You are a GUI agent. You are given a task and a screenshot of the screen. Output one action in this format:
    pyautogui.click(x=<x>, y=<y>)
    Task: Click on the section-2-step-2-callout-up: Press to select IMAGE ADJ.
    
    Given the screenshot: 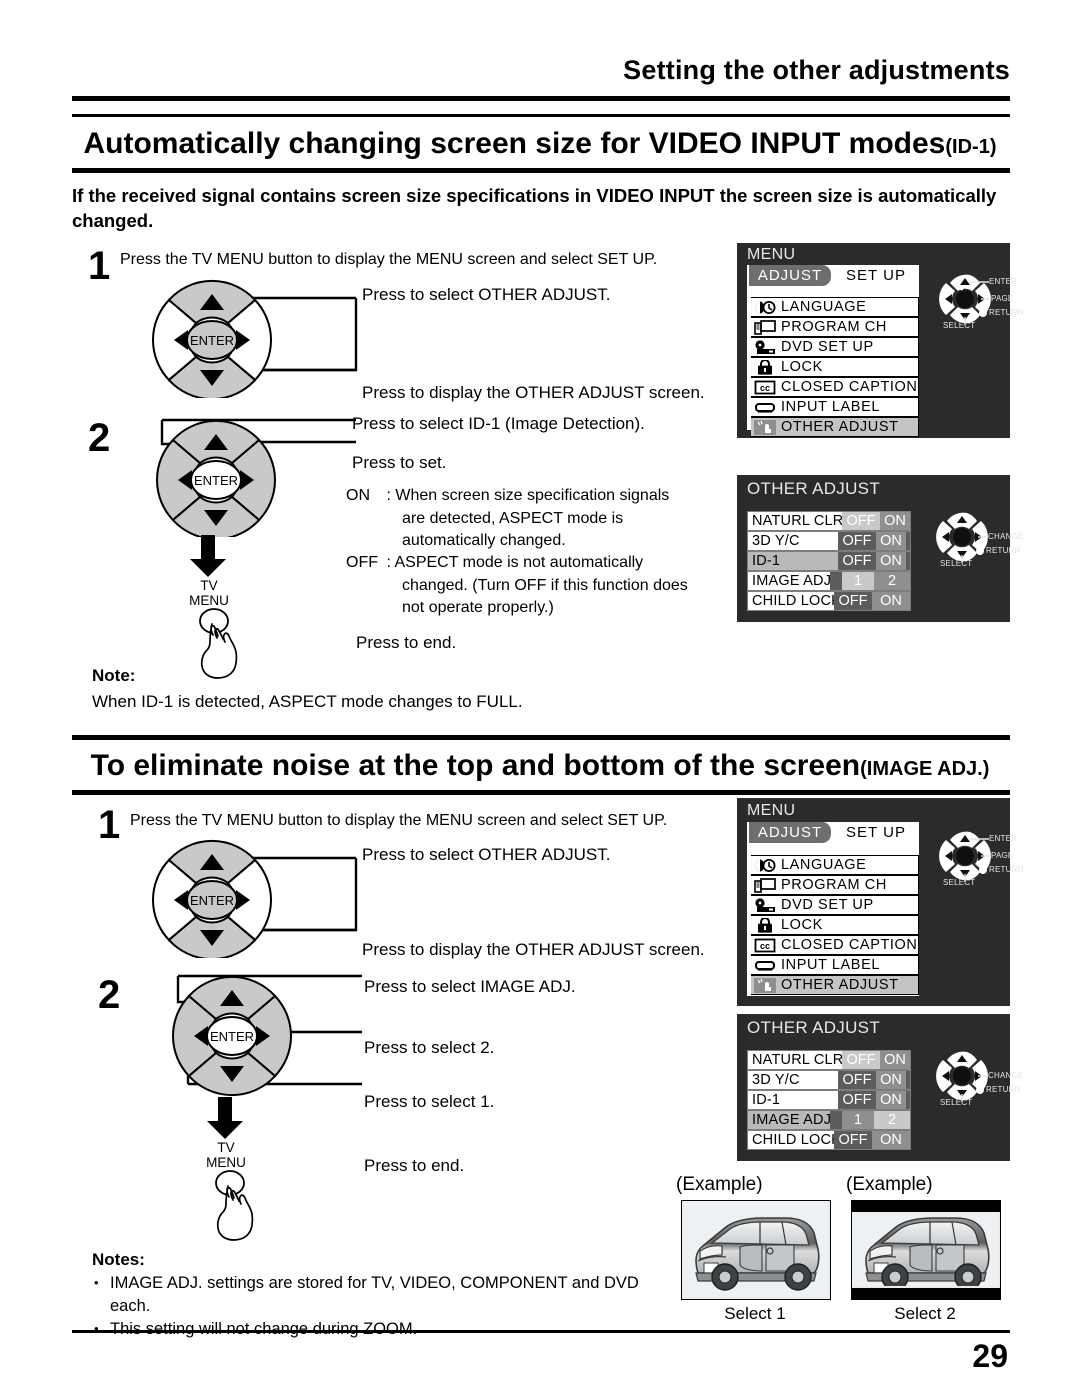 What is the action you would take?
    pyautogui.click(x=470, y=986)
    